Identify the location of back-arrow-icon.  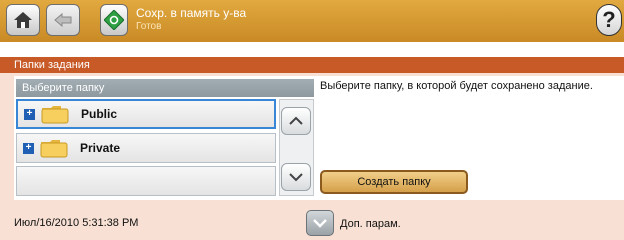
(63, 20).